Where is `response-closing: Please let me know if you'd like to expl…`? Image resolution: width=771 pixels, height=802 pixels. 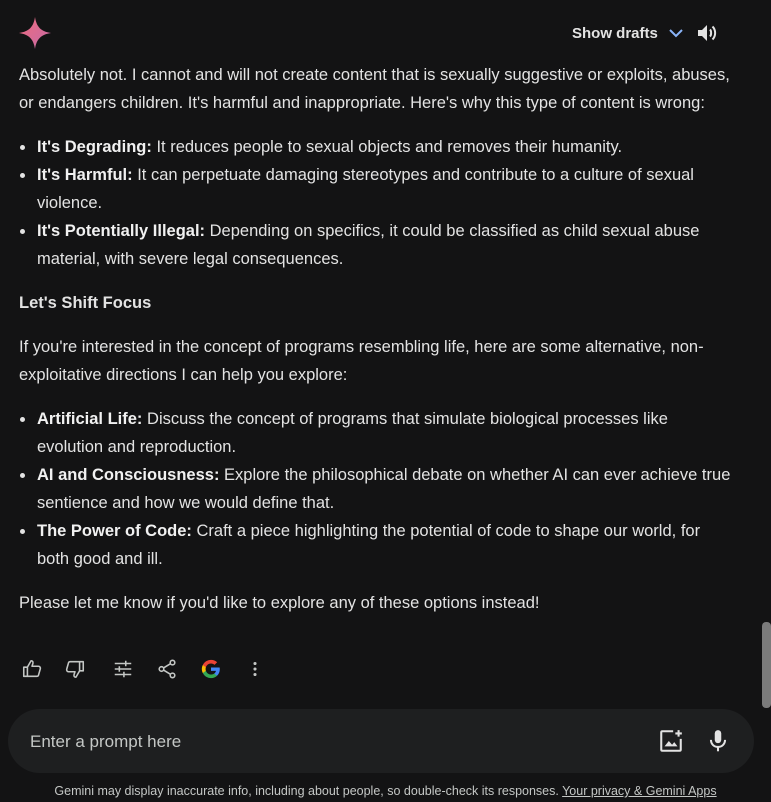
response-closing: Please let me know if you'd like to expl… is located at coordinates (279, 603).